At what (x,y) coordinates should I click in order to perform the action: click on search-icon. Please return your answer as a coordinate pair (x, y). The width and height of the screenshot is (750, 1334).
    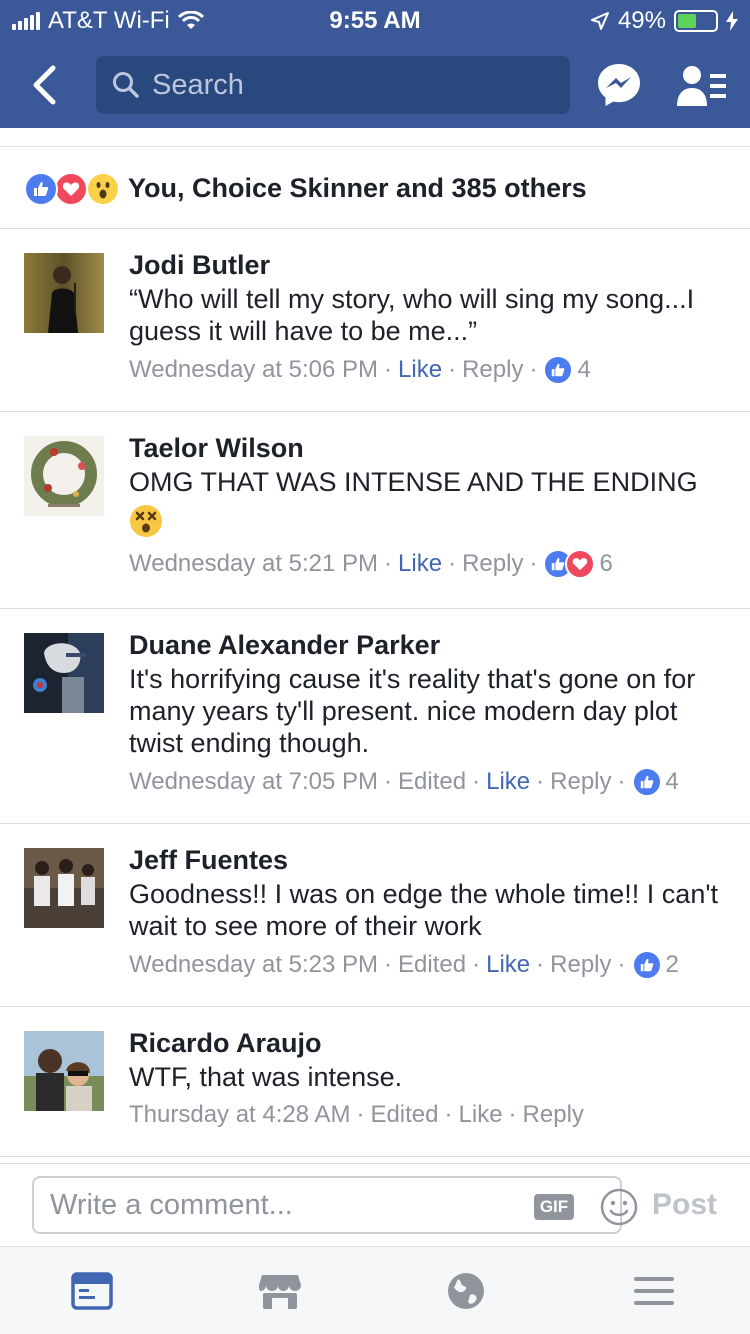
    Looking at the image, I should click on (126, 85).